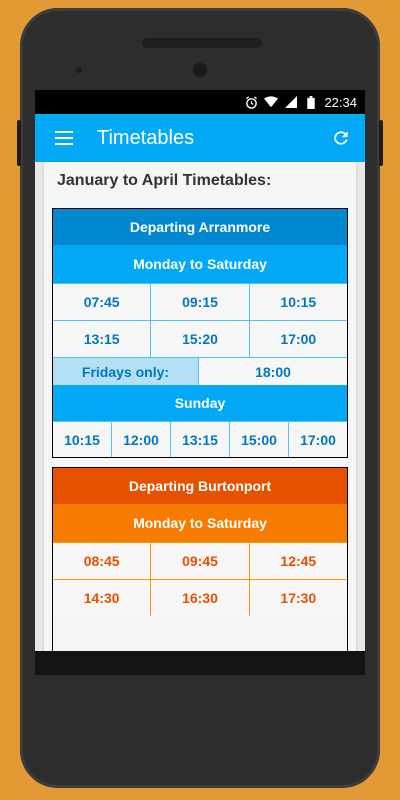 The height and width of the screenshot is (800, 400). What do you see at coordinates (67, 138) in the screenshot?
I see `hamburger-menu-icon` at bounding box center [67, 138].